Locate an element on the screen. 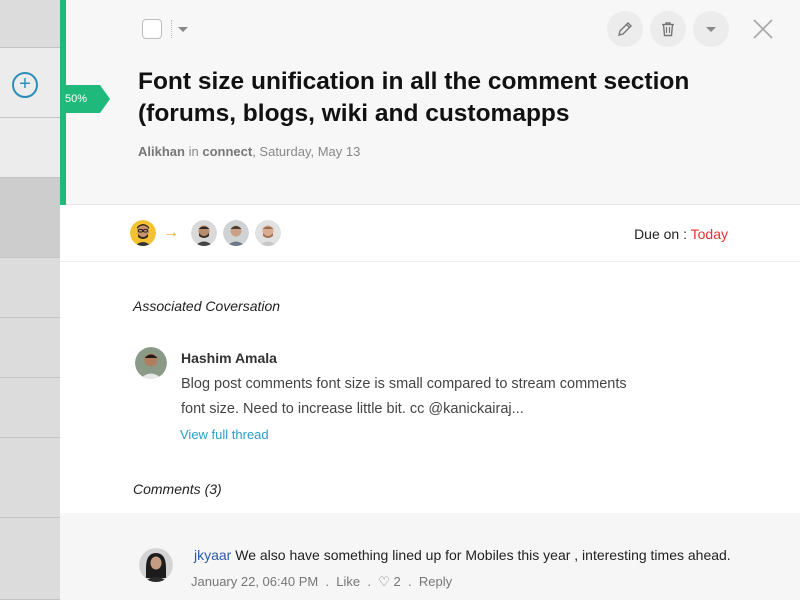 This screenshot has height=600, width=800. due-date: Due on : Today is located at coordinates (681, 234).